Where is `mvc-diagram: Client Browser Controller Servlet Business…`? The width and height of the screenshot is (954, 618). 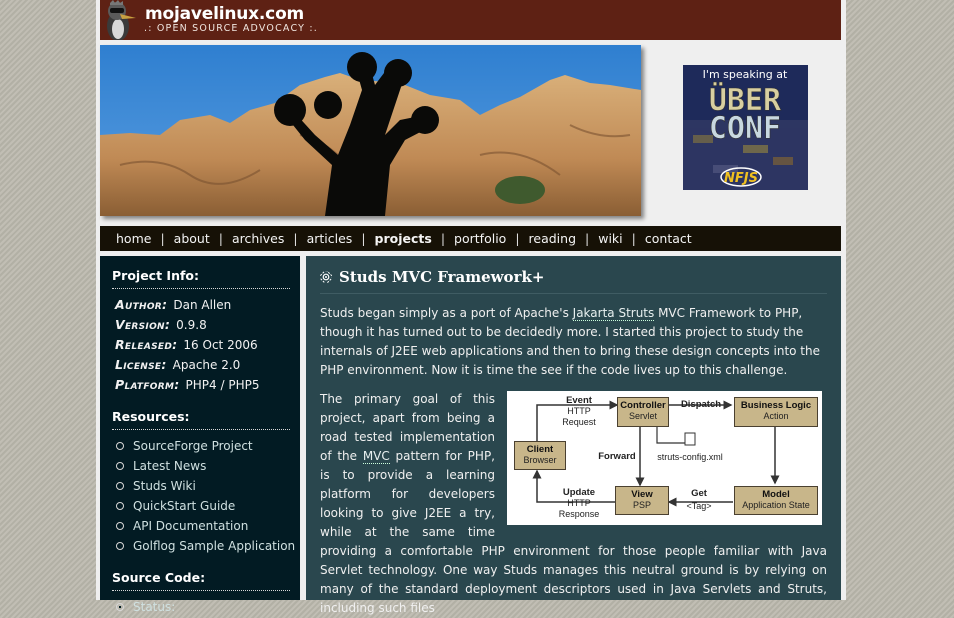
mvc-diagram: Client Browser Controller Servlet Business… is located at coordinates (664, 458).